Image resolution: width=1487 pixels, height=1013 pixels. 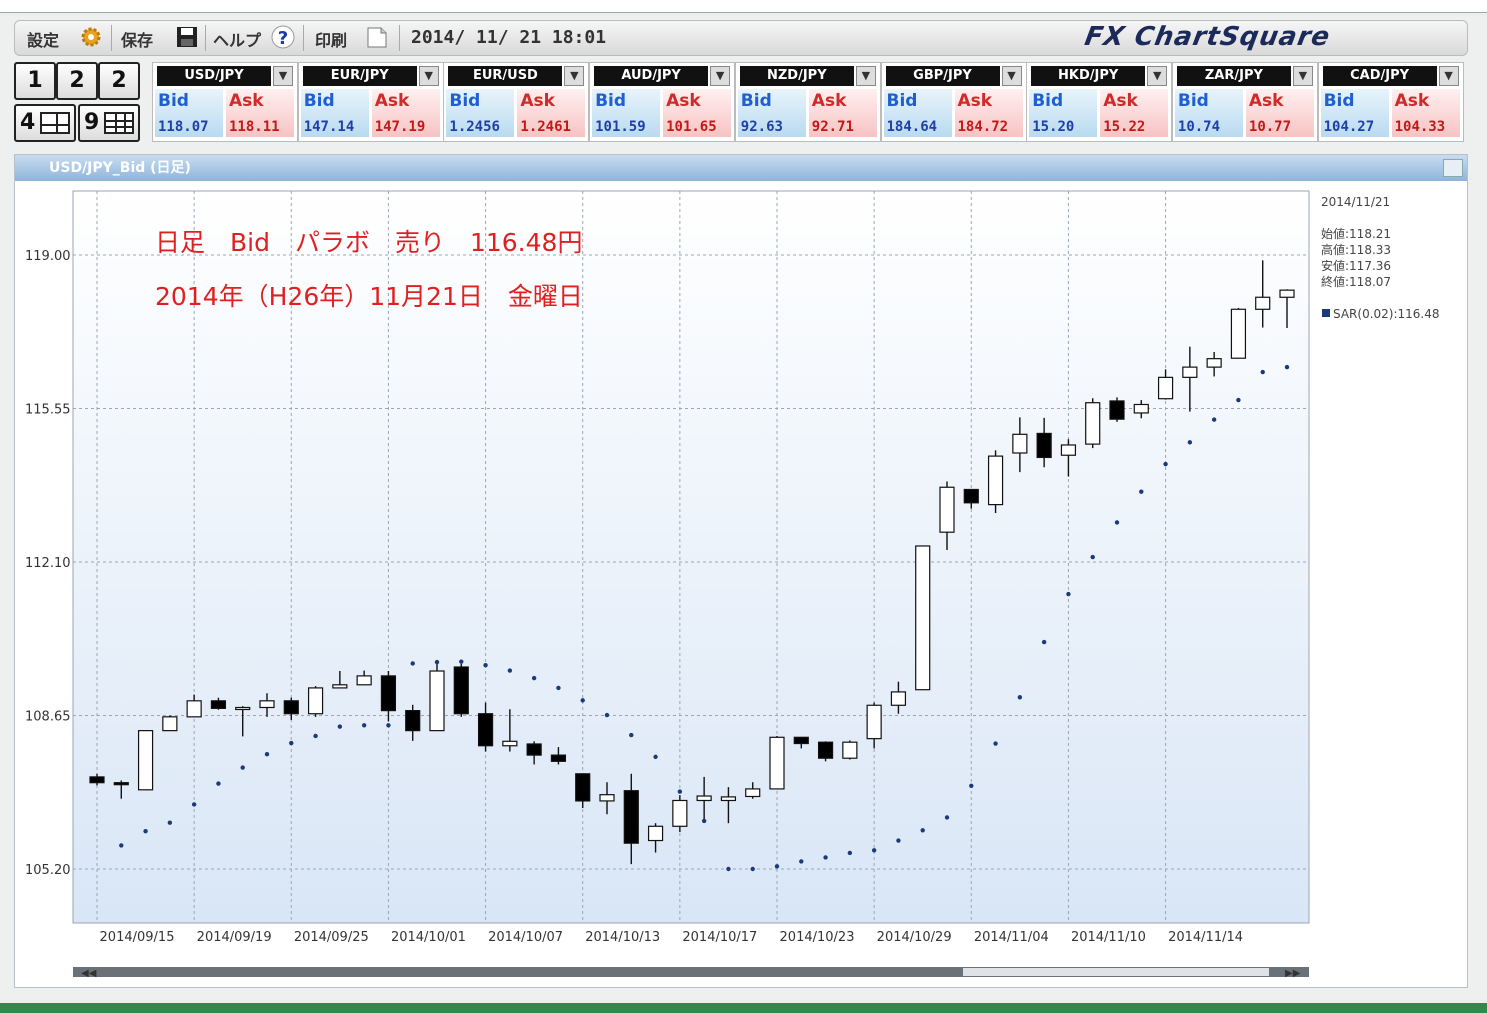 What do you see at coordinates (719, 937) in the screenshot?
I see `x-tick-label: 2014/10/17` at bounding box center [719, 937].